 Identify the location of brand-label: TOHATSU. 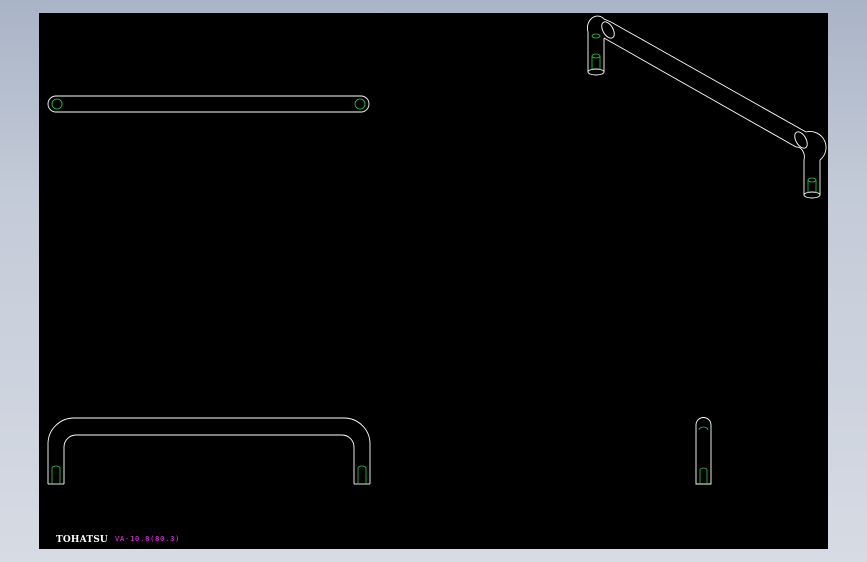
(82, 540).